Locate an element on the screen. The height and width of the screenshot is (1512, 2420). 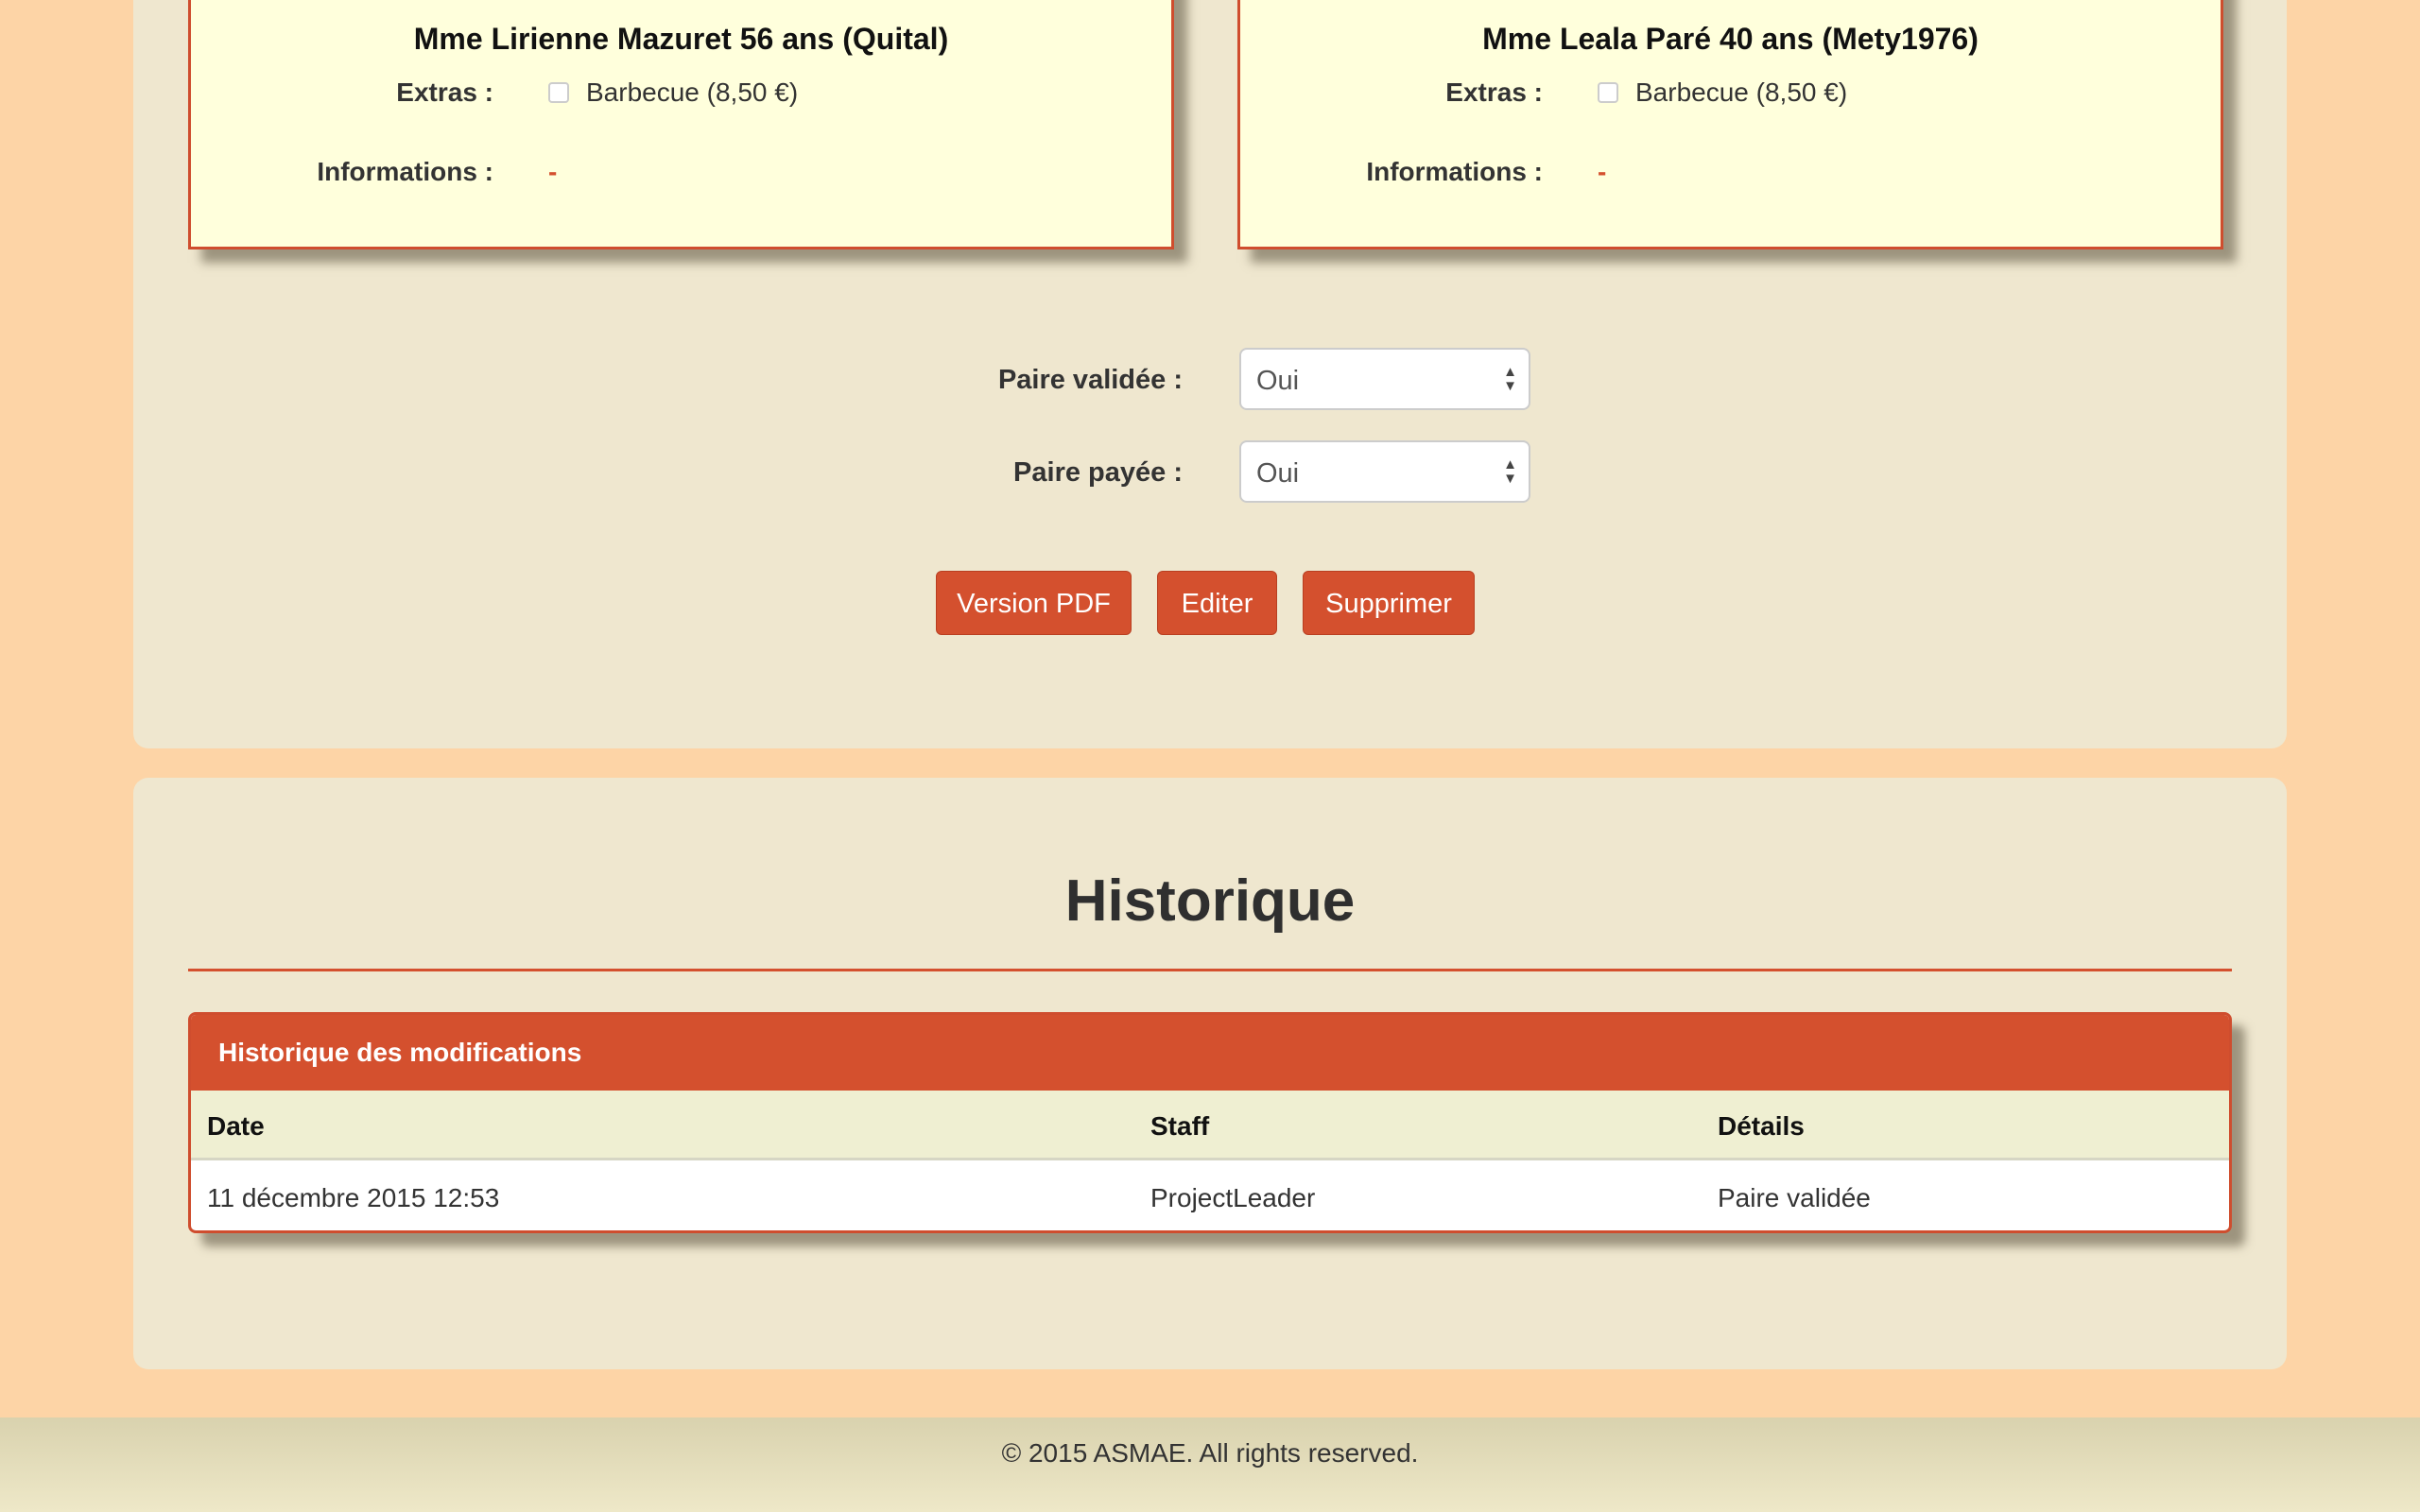
copyright-text: © 2015 ASMAE. All rights reserved. is located at coordinates (1210, 1453).